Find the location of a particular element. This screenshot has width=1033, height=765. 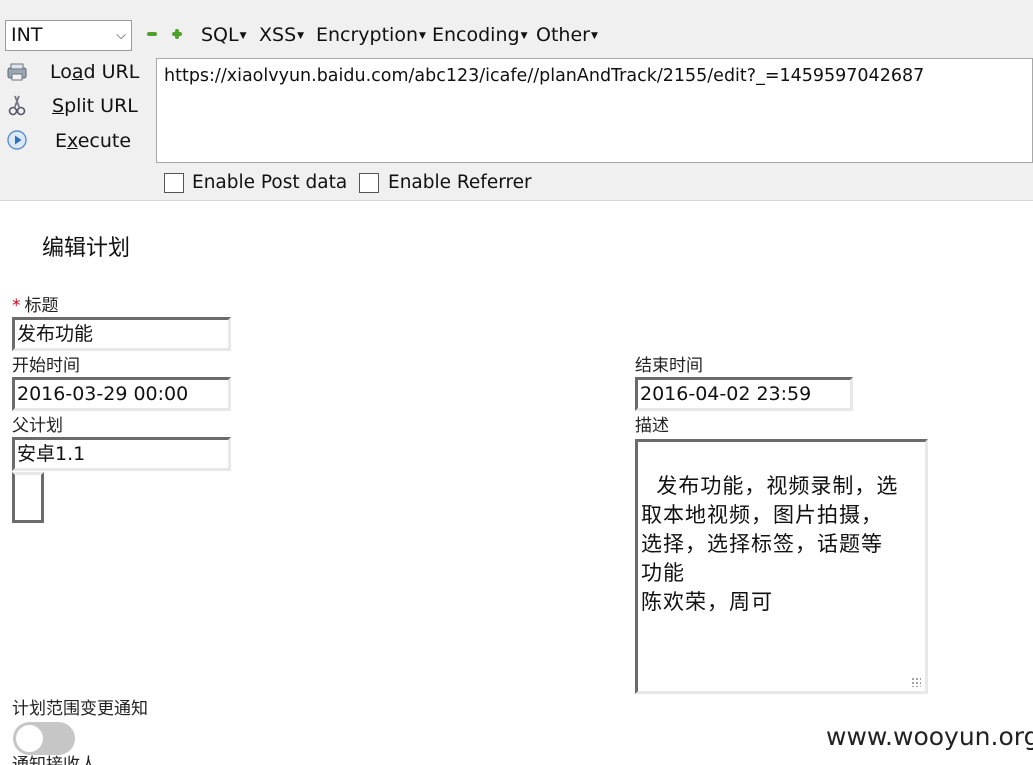

required-marker: * is located at coordinates (16, 306).